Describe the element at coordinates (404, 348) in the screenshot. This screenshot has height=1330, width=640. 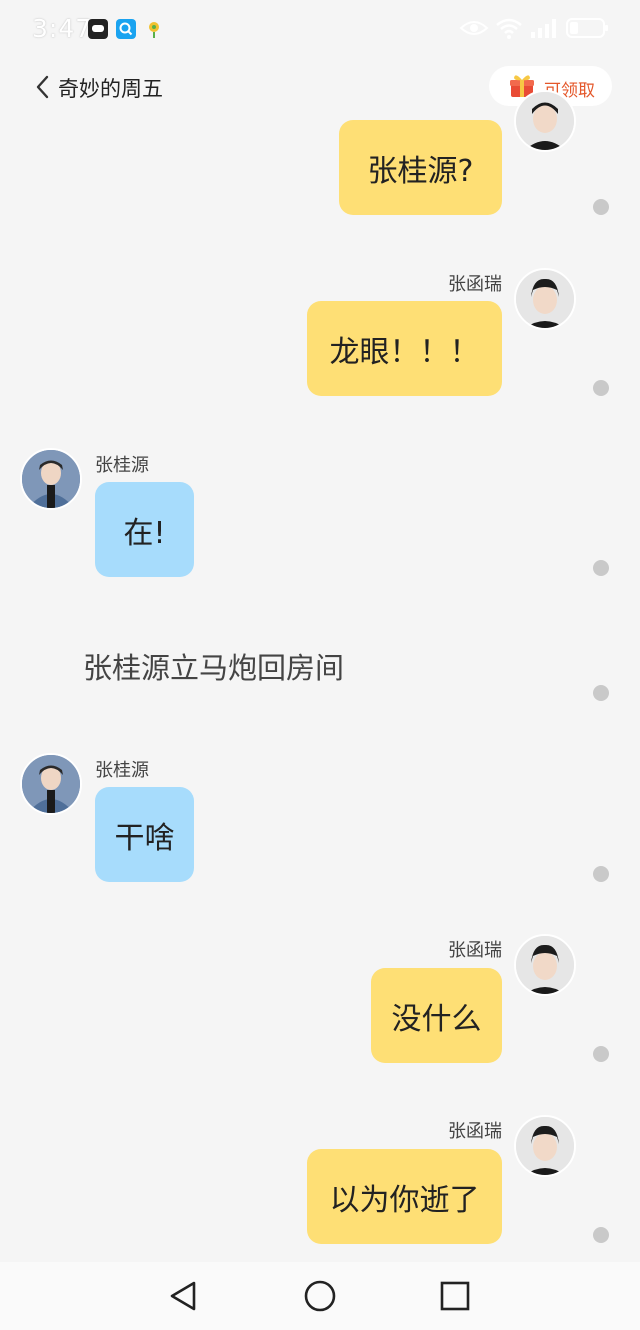
I see `message-bubble: 龙眼！！！` at that location.